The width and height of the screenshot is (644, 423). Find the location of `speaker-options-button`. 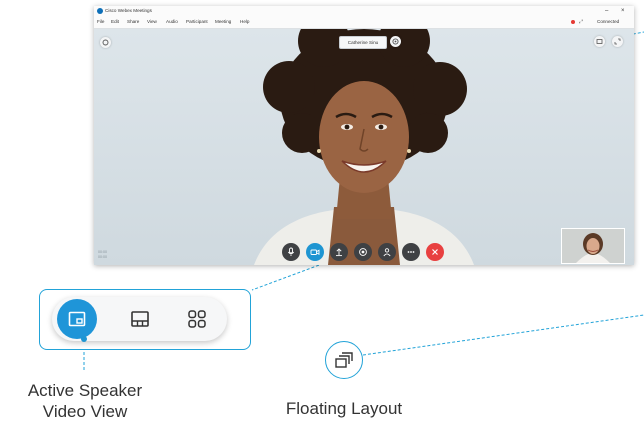

speaker-options-button is located at coordinates (395, 41).